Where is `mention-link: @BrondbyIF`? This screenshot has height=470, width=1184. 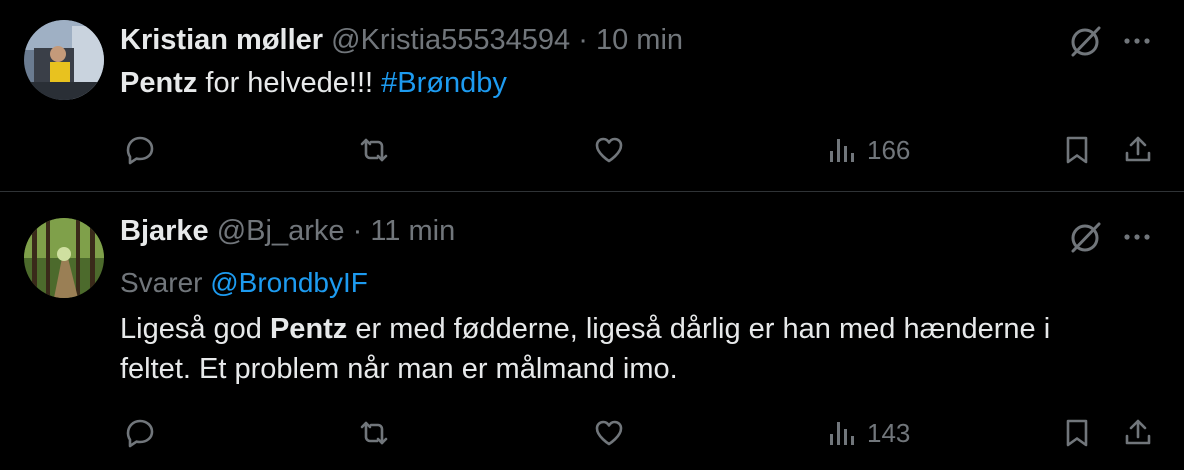
mention-link: @BrondbyIF is located at coordinates (289, 282).